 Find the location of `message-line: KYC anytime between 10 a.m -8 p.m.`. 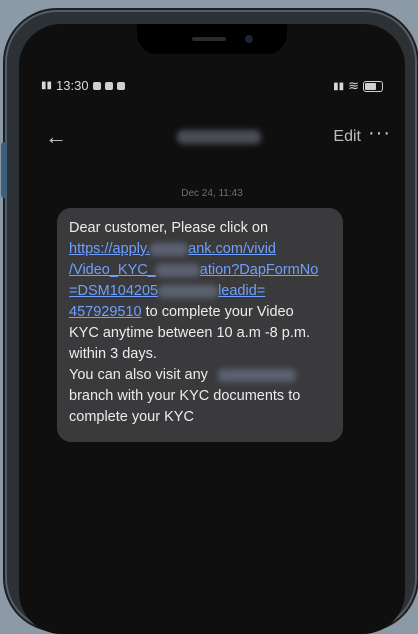

message-line: KYC anytime between 10 a.m -8 p.m. is located at coordinates (189, 333).